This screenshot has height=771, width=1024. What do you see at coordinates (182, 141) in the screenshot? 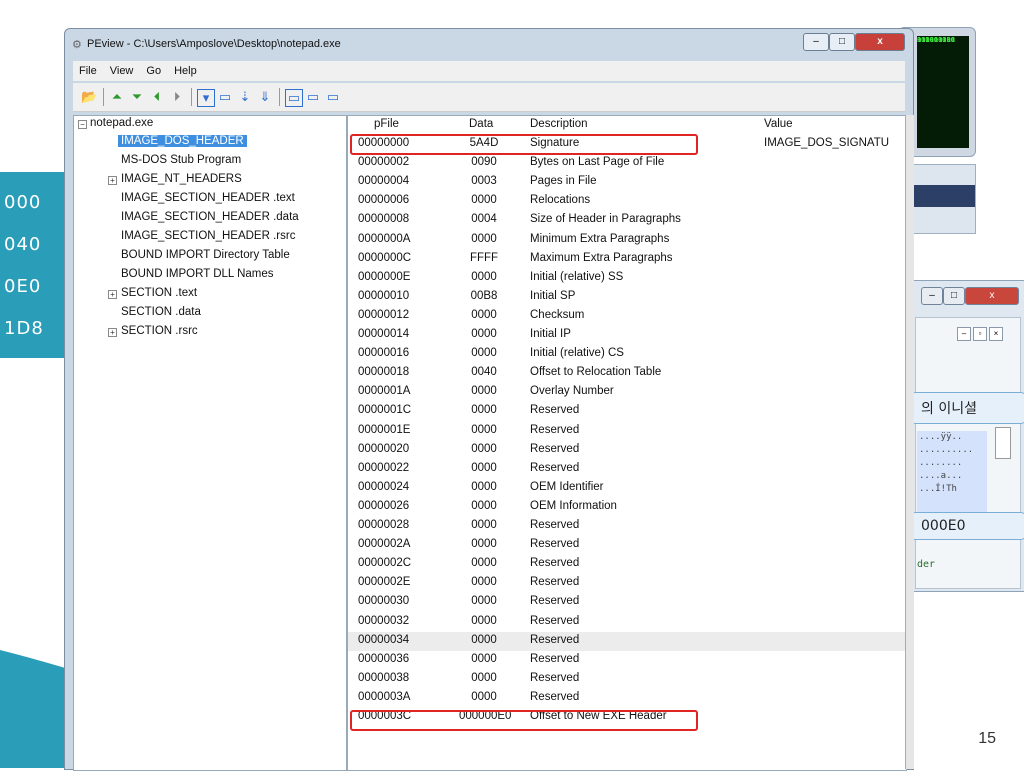
I see `tree-item: IMAGE_DOS_HEADER` at bounding box center [182, 141].